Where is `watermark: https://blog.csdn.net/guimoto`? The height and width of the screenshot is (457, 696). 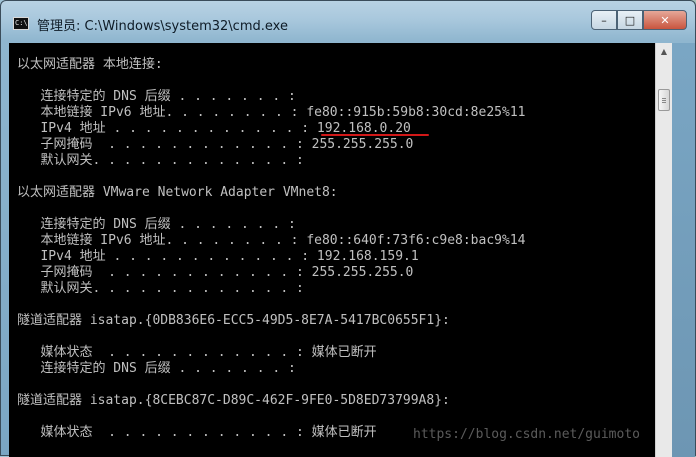 watermark: https://blog.csdn.net/guimoto is located at coordinates (526, 434).